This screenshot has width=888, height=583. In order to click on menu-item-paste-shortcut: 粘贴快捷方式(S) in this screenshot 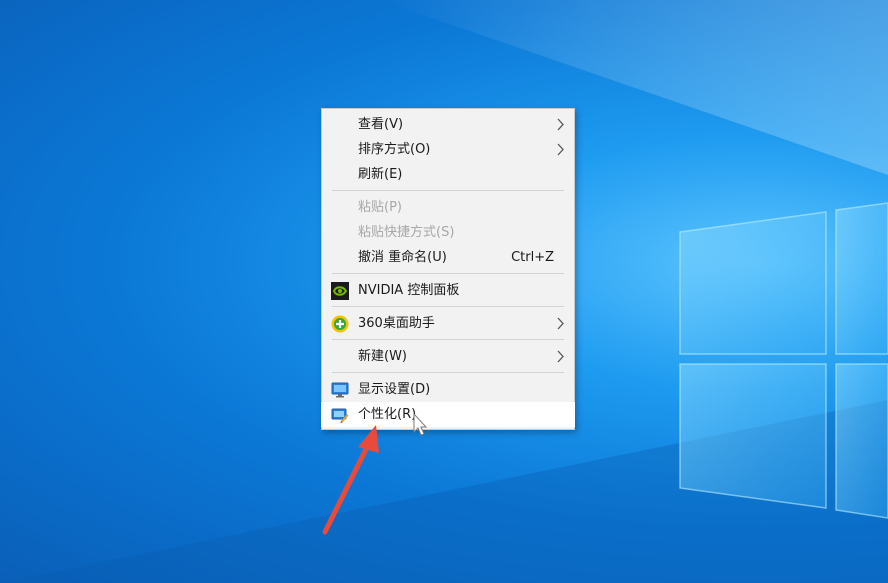, I will do `click(448, 232)`.